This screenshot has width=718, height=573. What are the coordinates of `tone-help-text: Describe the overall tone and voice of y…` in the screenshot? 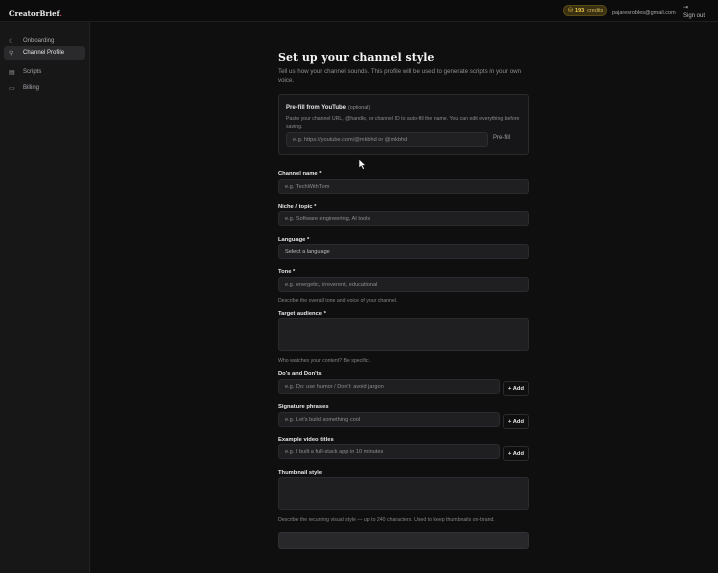 It's located at (338, 301).